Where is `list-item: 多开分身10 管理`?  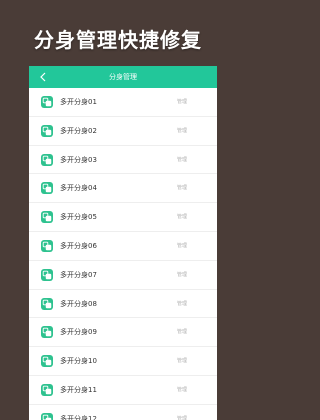 list-item: 多开分身10 管理 is located at coordinates (123, 361).